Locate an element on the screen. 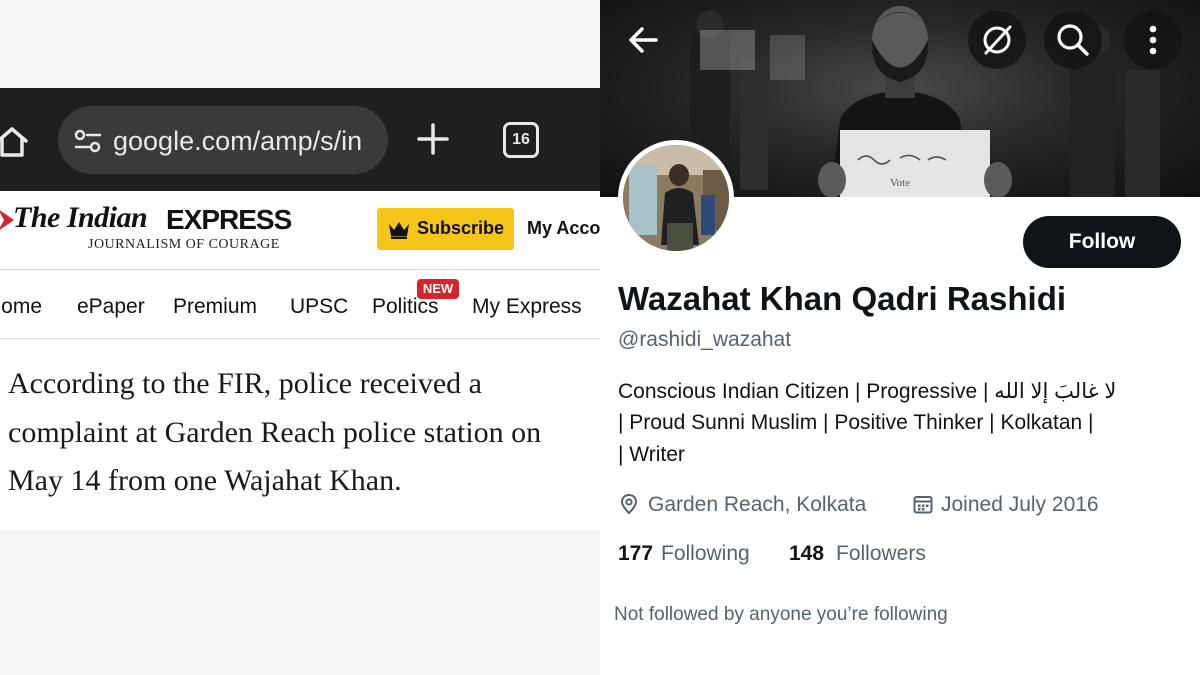 The width and height of the screenshot is (1200, 675). avatar-photo is located at coordinates (676, 198).